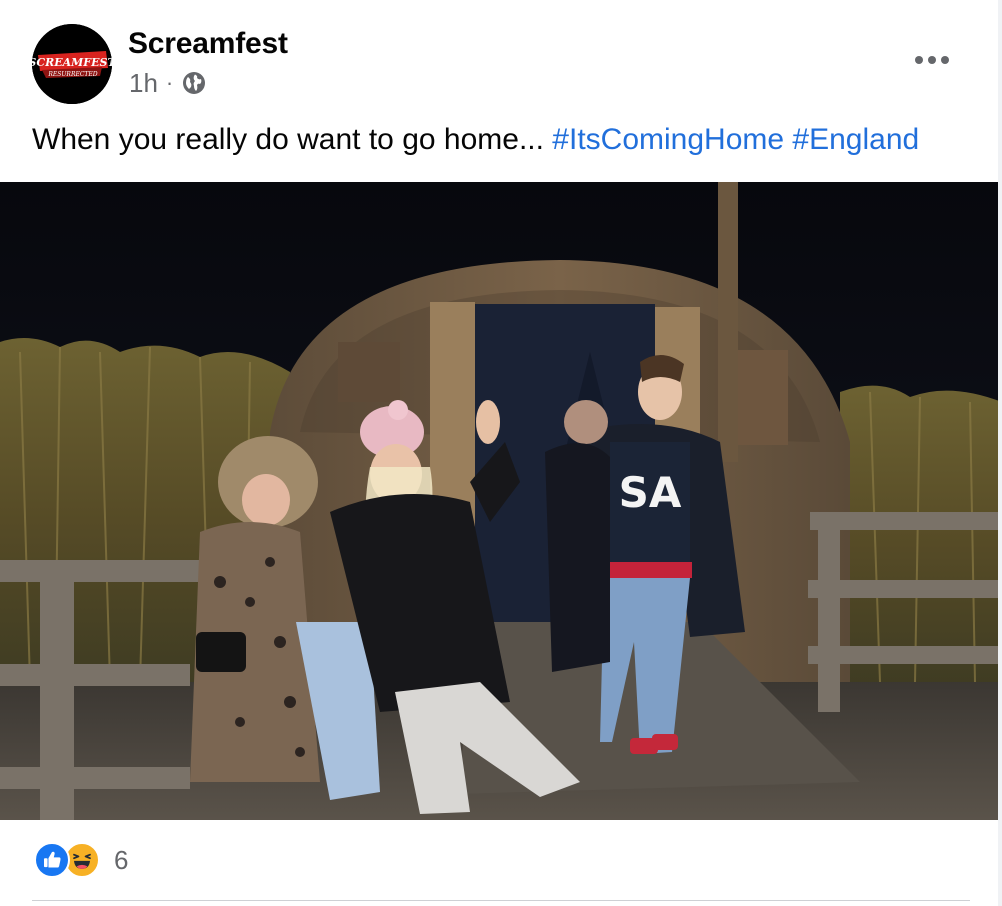 The height and width of the screenshot is (906, 1002). I want to click on reaction-count: 6, so click(121, 859).